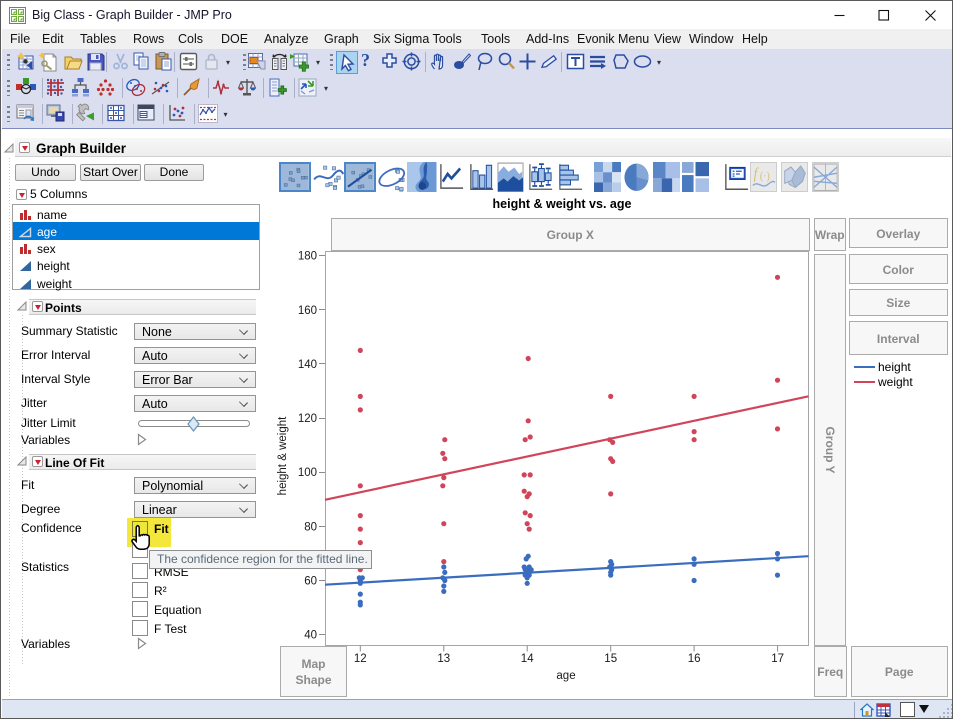  What do you see at coordinates (527, 659) in the screenshot?
I see `svg-text: 14` at bounding box center [527, 659].